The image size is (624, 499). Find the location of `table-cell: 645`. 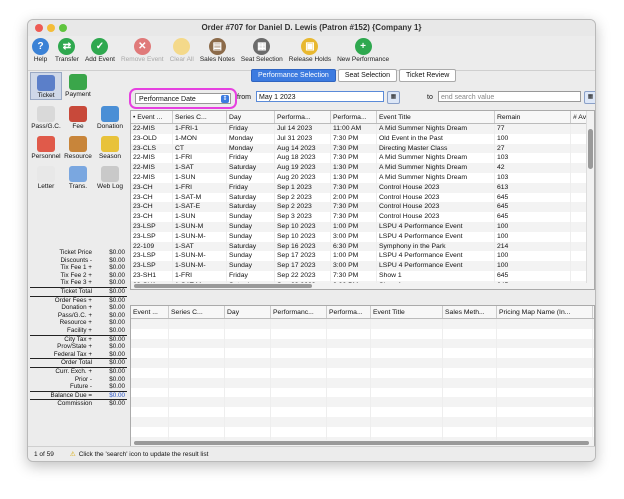

table-cell: 645 is located at coordinates (532, 217).